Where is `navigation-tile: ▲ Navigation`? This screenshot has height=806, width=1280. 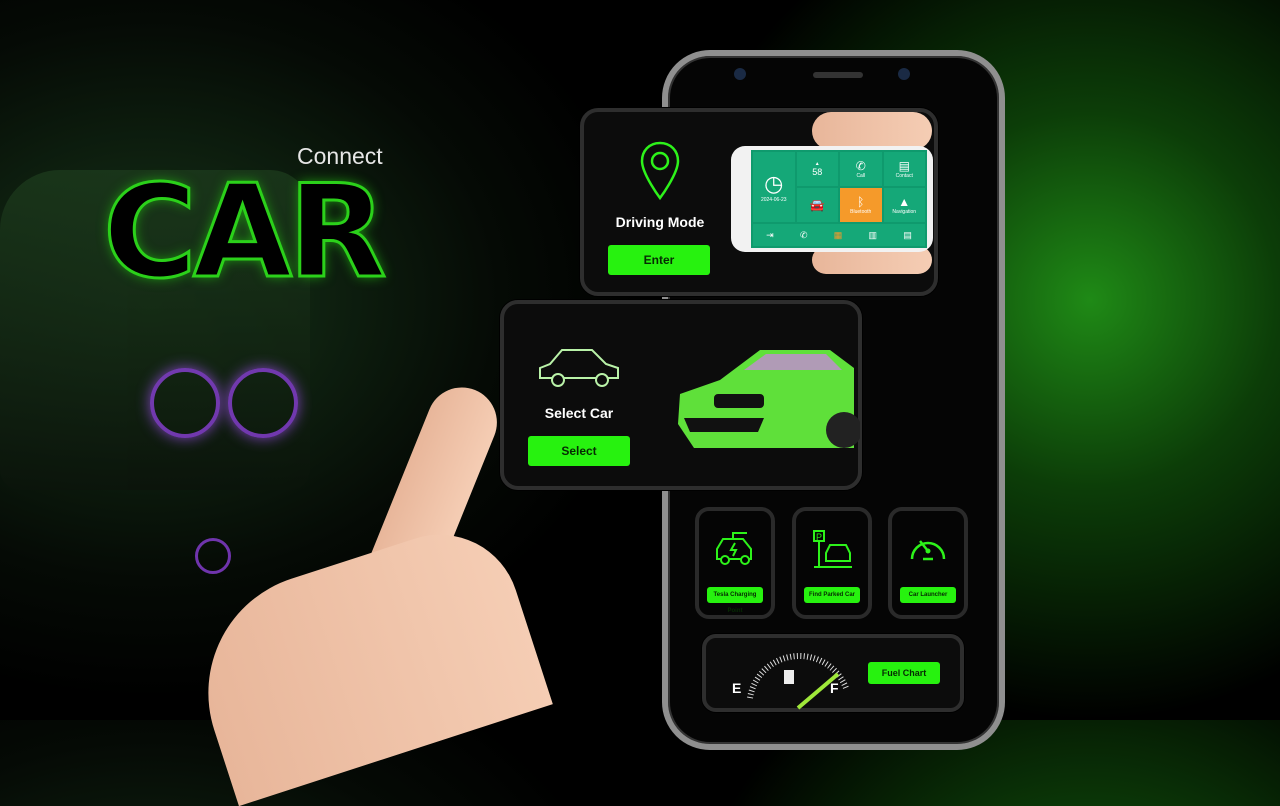 navigation-tile: ▲ Navigation is located at coordinates (904, 205).